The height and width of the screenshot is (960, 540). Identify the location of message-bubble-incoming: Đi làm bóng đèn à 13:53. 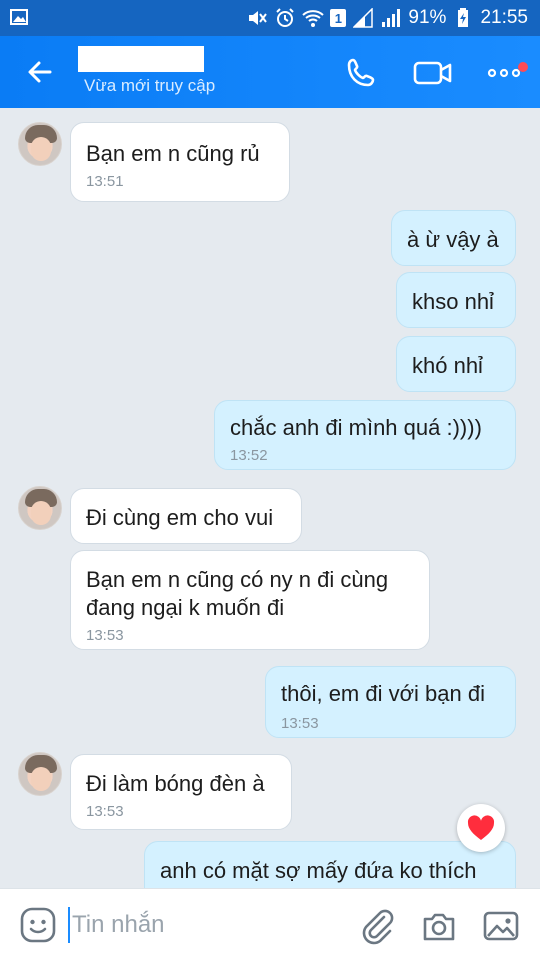
(181, 792).